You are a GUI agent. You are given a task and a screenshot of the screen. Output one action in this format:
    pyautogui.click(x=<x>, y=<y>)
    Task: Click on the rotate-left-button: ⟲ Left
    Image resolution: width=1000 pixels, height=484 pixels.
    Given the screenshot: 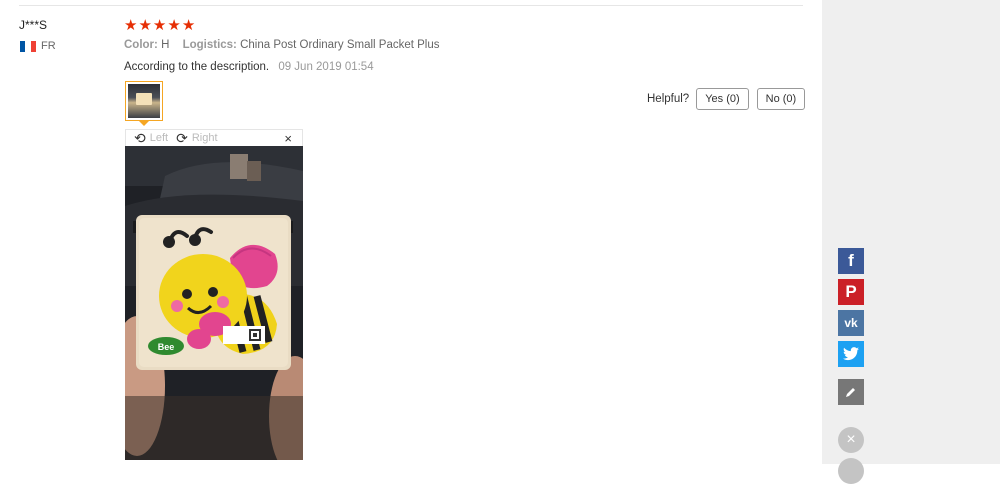 What is the action you would take?
    pyautogui.click(x=151, y=138)
    